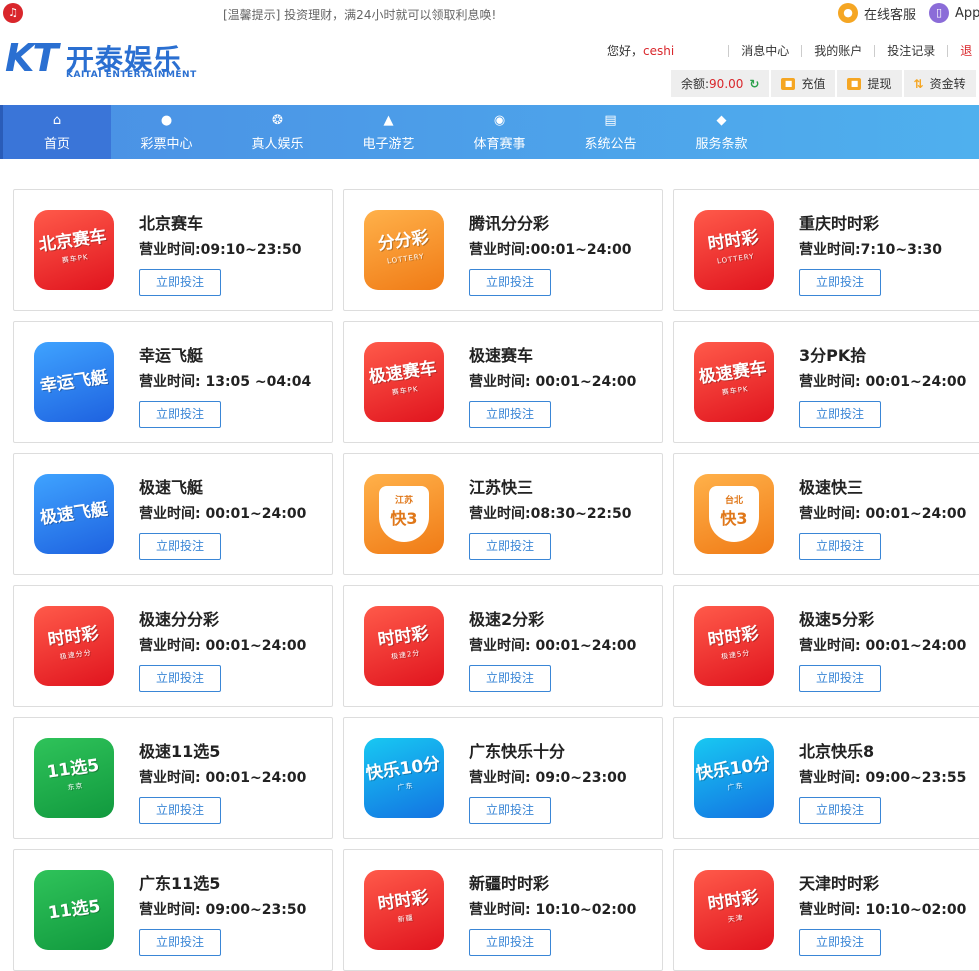 This screenshot has height=971, width=979. I want to click on online-service-label: 在线客服, so click(890, 15).